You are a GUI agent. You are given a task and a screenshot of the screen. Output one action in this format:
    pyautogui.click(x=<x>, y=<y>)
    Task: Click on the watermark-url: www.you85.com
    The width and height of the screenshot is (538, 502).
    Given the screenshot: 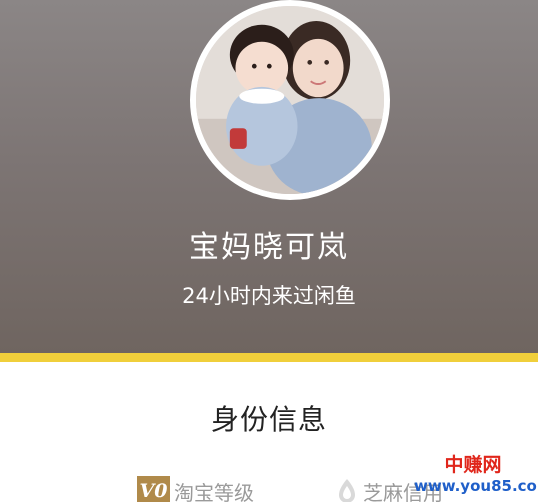 What is the action you would take?
    pyautogui.click(x=476, y=486)
    